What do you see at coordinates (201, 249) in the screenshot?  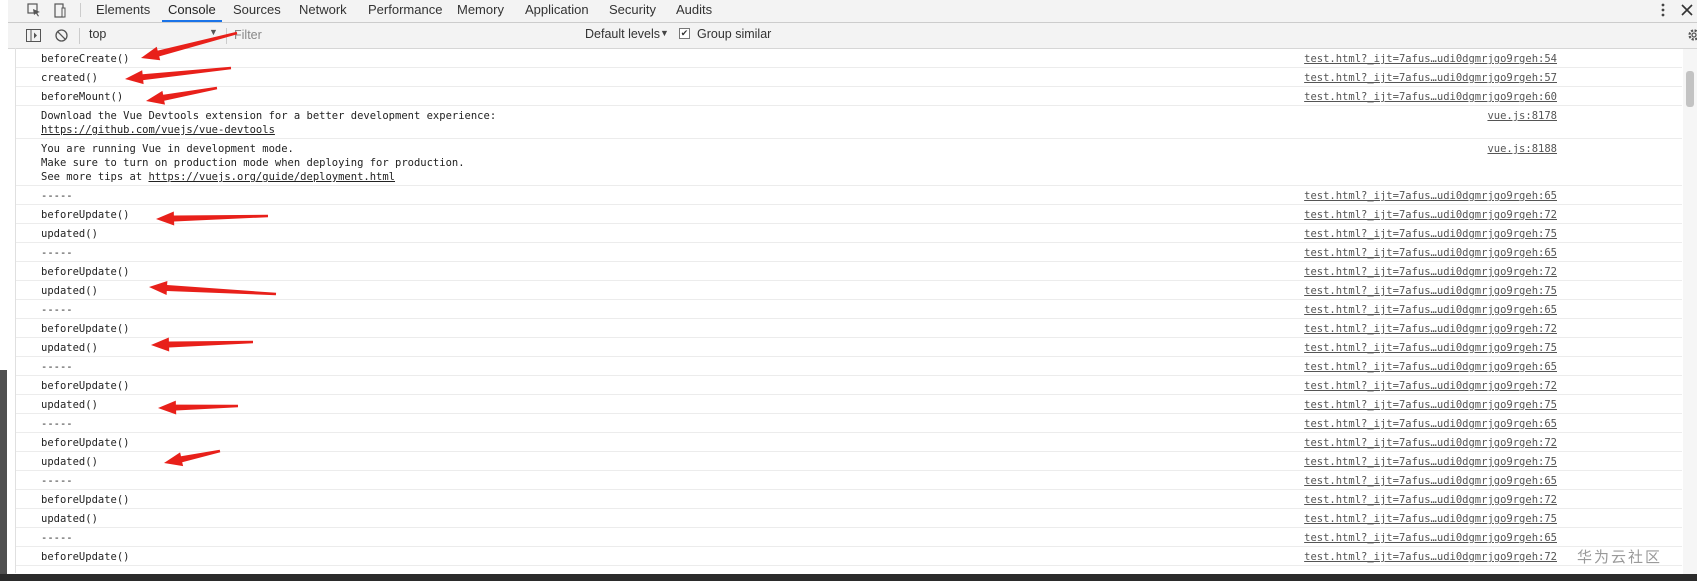 I see `annotation-arrows` at bounding box center [201, 249].